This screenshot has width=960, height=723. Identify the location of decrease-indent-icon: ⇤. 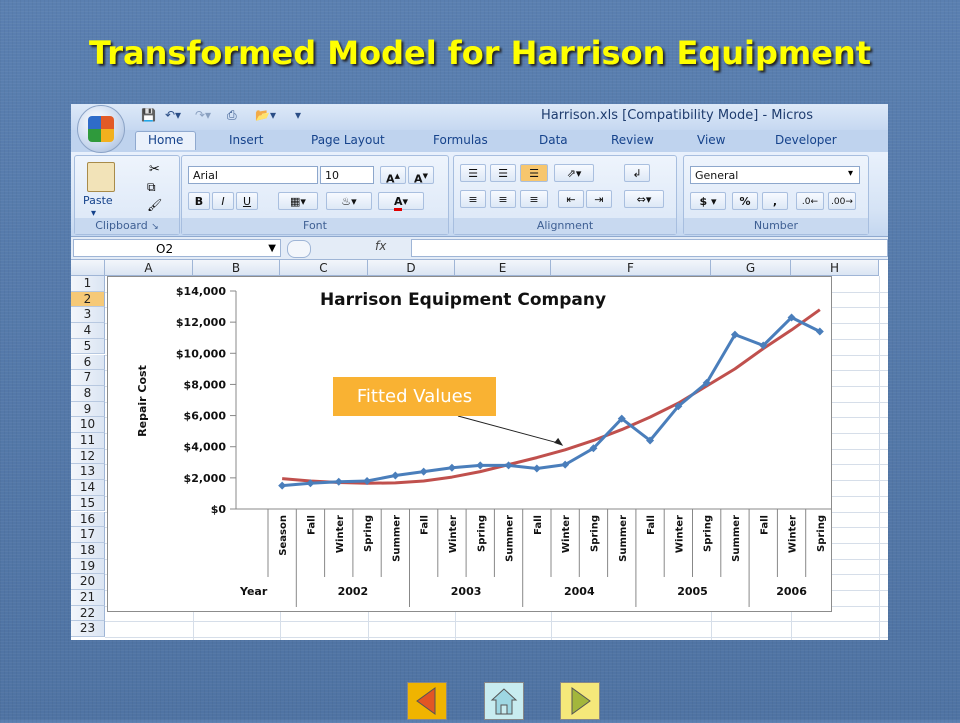
(571, 199).